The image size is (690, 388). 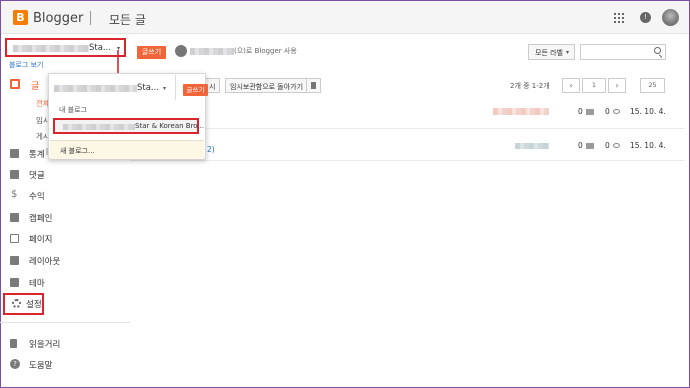 What do you see at coordinates (90, 18) in the screenshot?
I see `header-divider` at bounding box center [90, 18].